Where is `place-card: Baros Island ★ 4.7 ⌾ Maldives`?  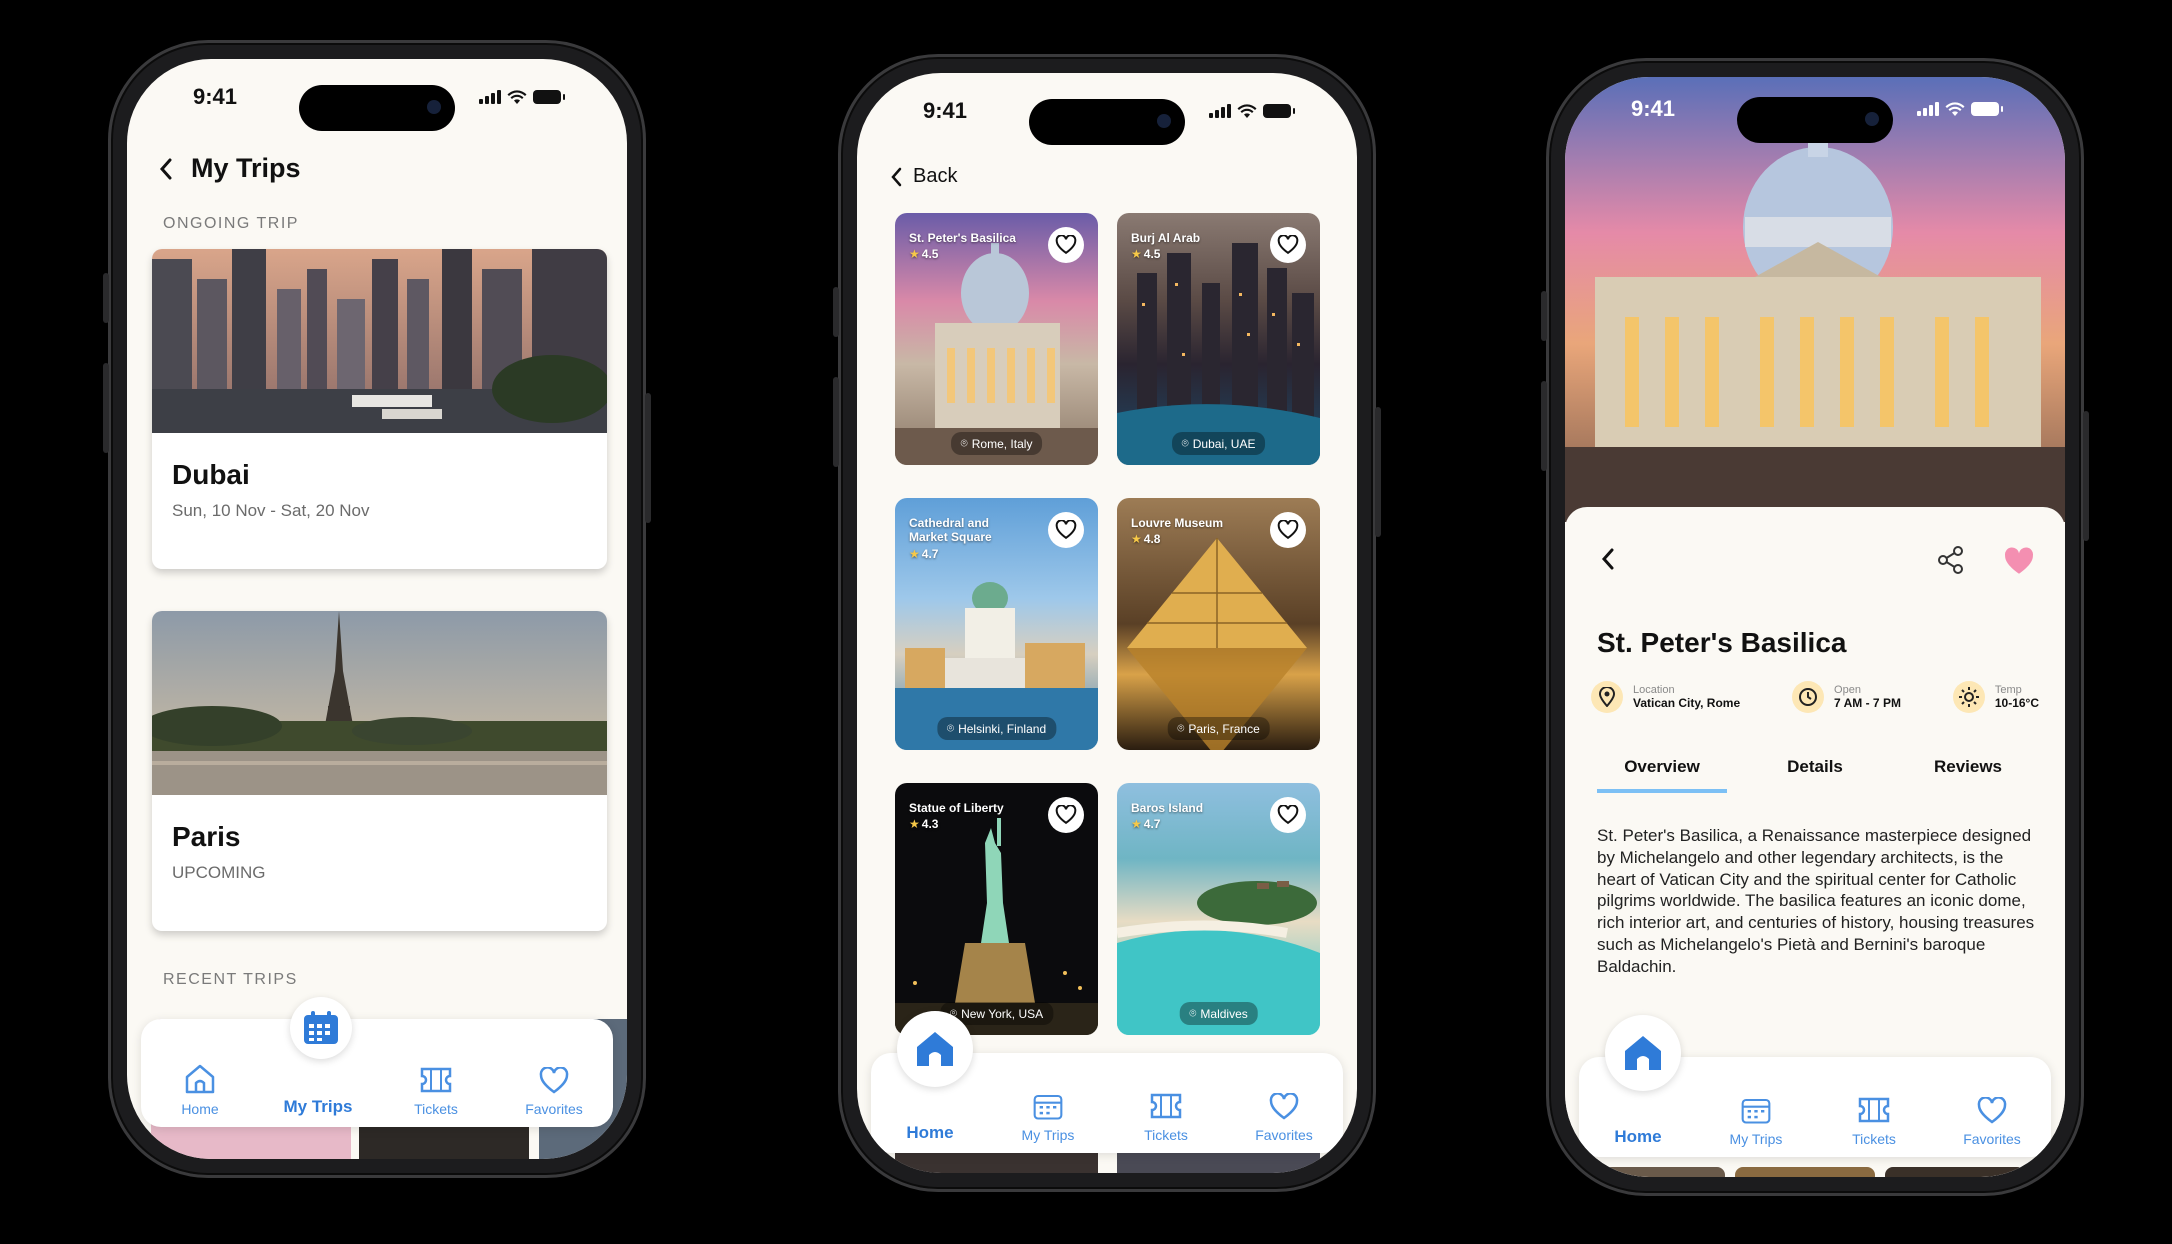
place-card: Baros Island ★ 4.7 ⌾ Maldives is located at coordinates (1218, 909).